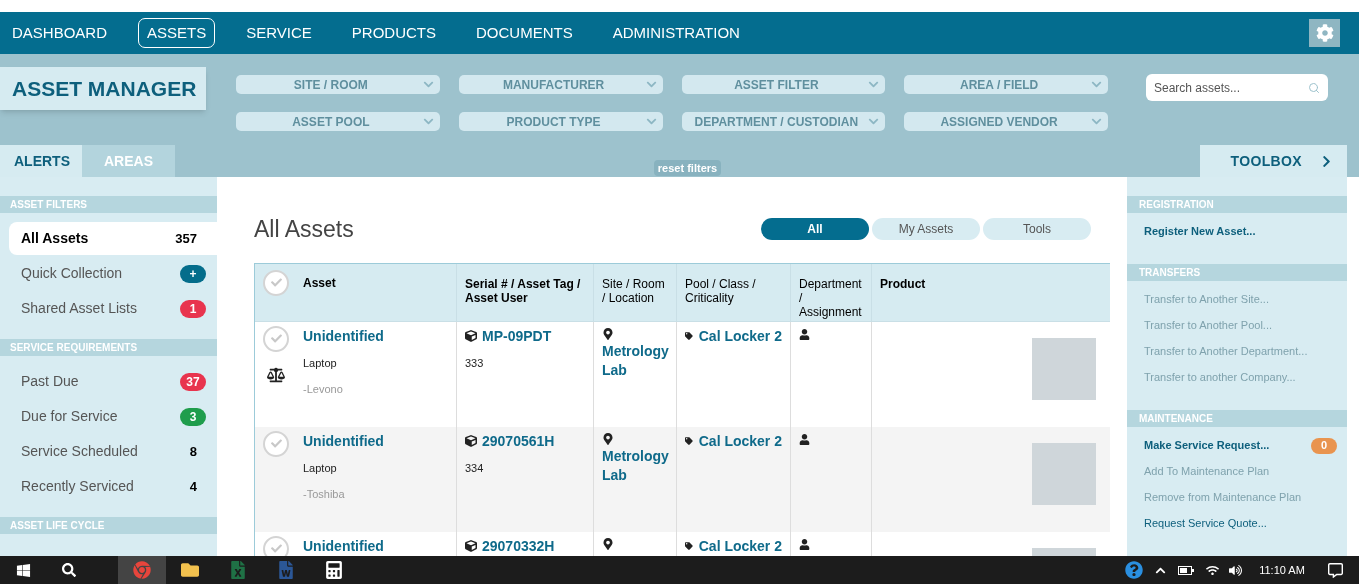  Describe the element at coordinates (926, 229) in the screenshot. I see `view-filter-tab: My Assets` at that location.